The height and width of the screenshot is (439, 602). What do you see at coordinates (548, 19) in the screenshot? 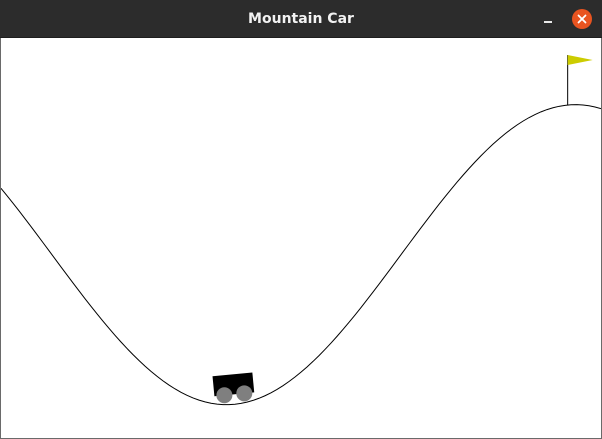
I see `minimize-button` at bounding box center [548, 19].